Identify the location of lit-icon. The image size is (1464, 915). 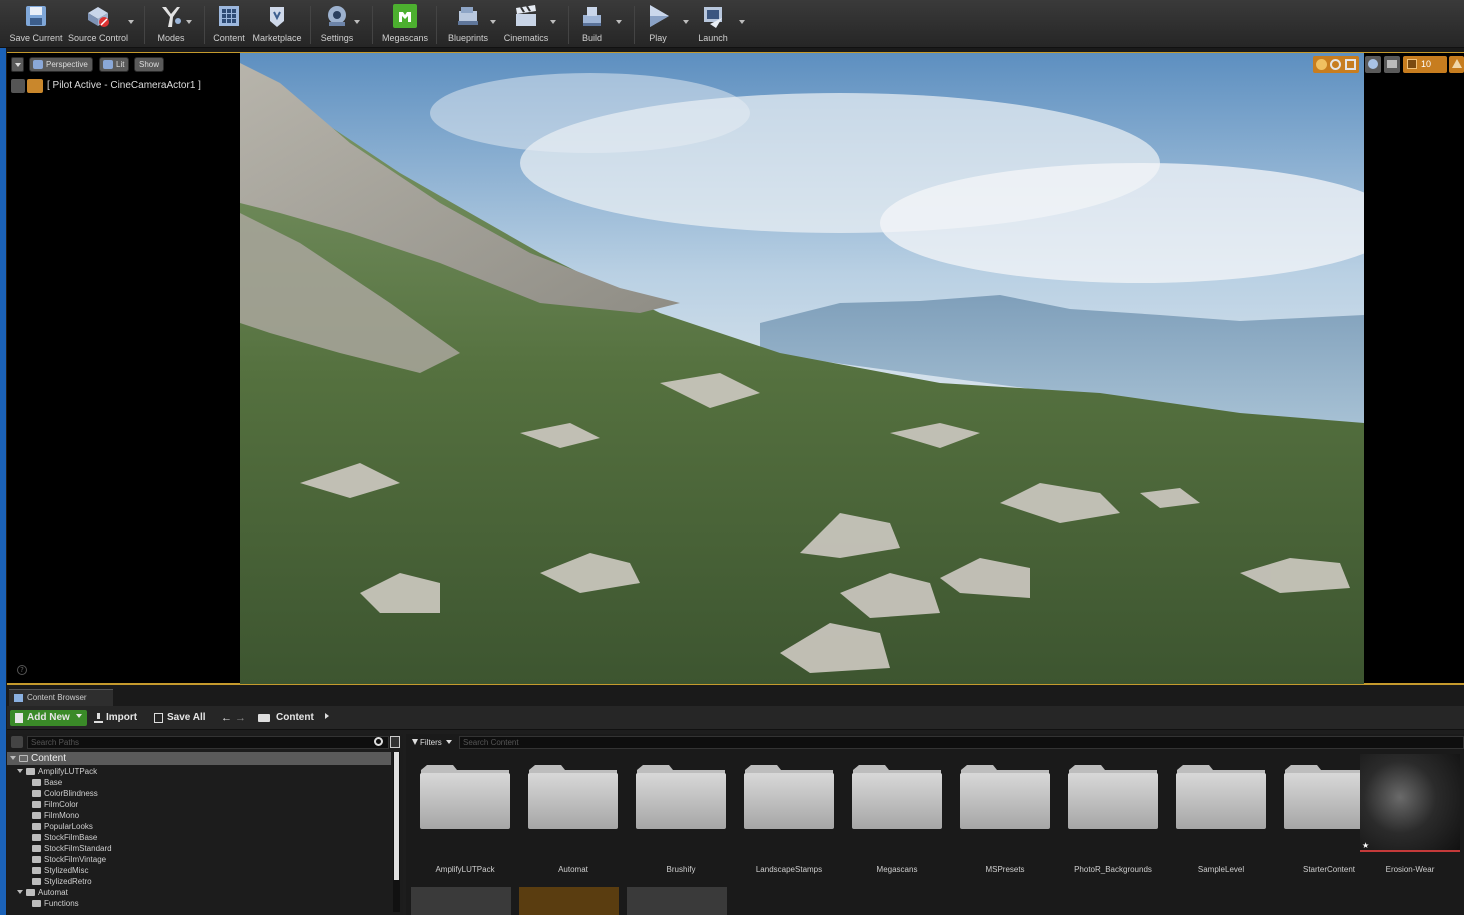
(108, 64).